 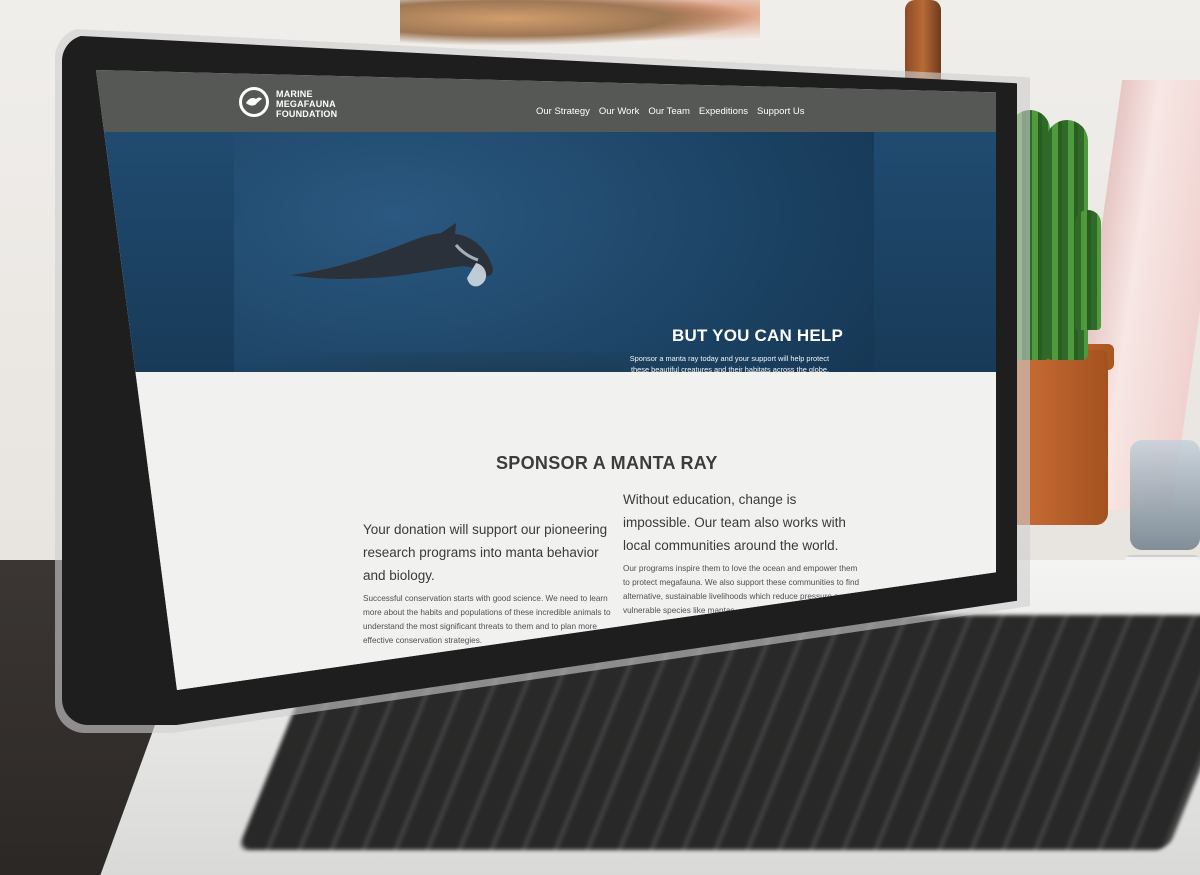 I want to click on nav-item-support-us: Support Us, so click(x=781, y=111).